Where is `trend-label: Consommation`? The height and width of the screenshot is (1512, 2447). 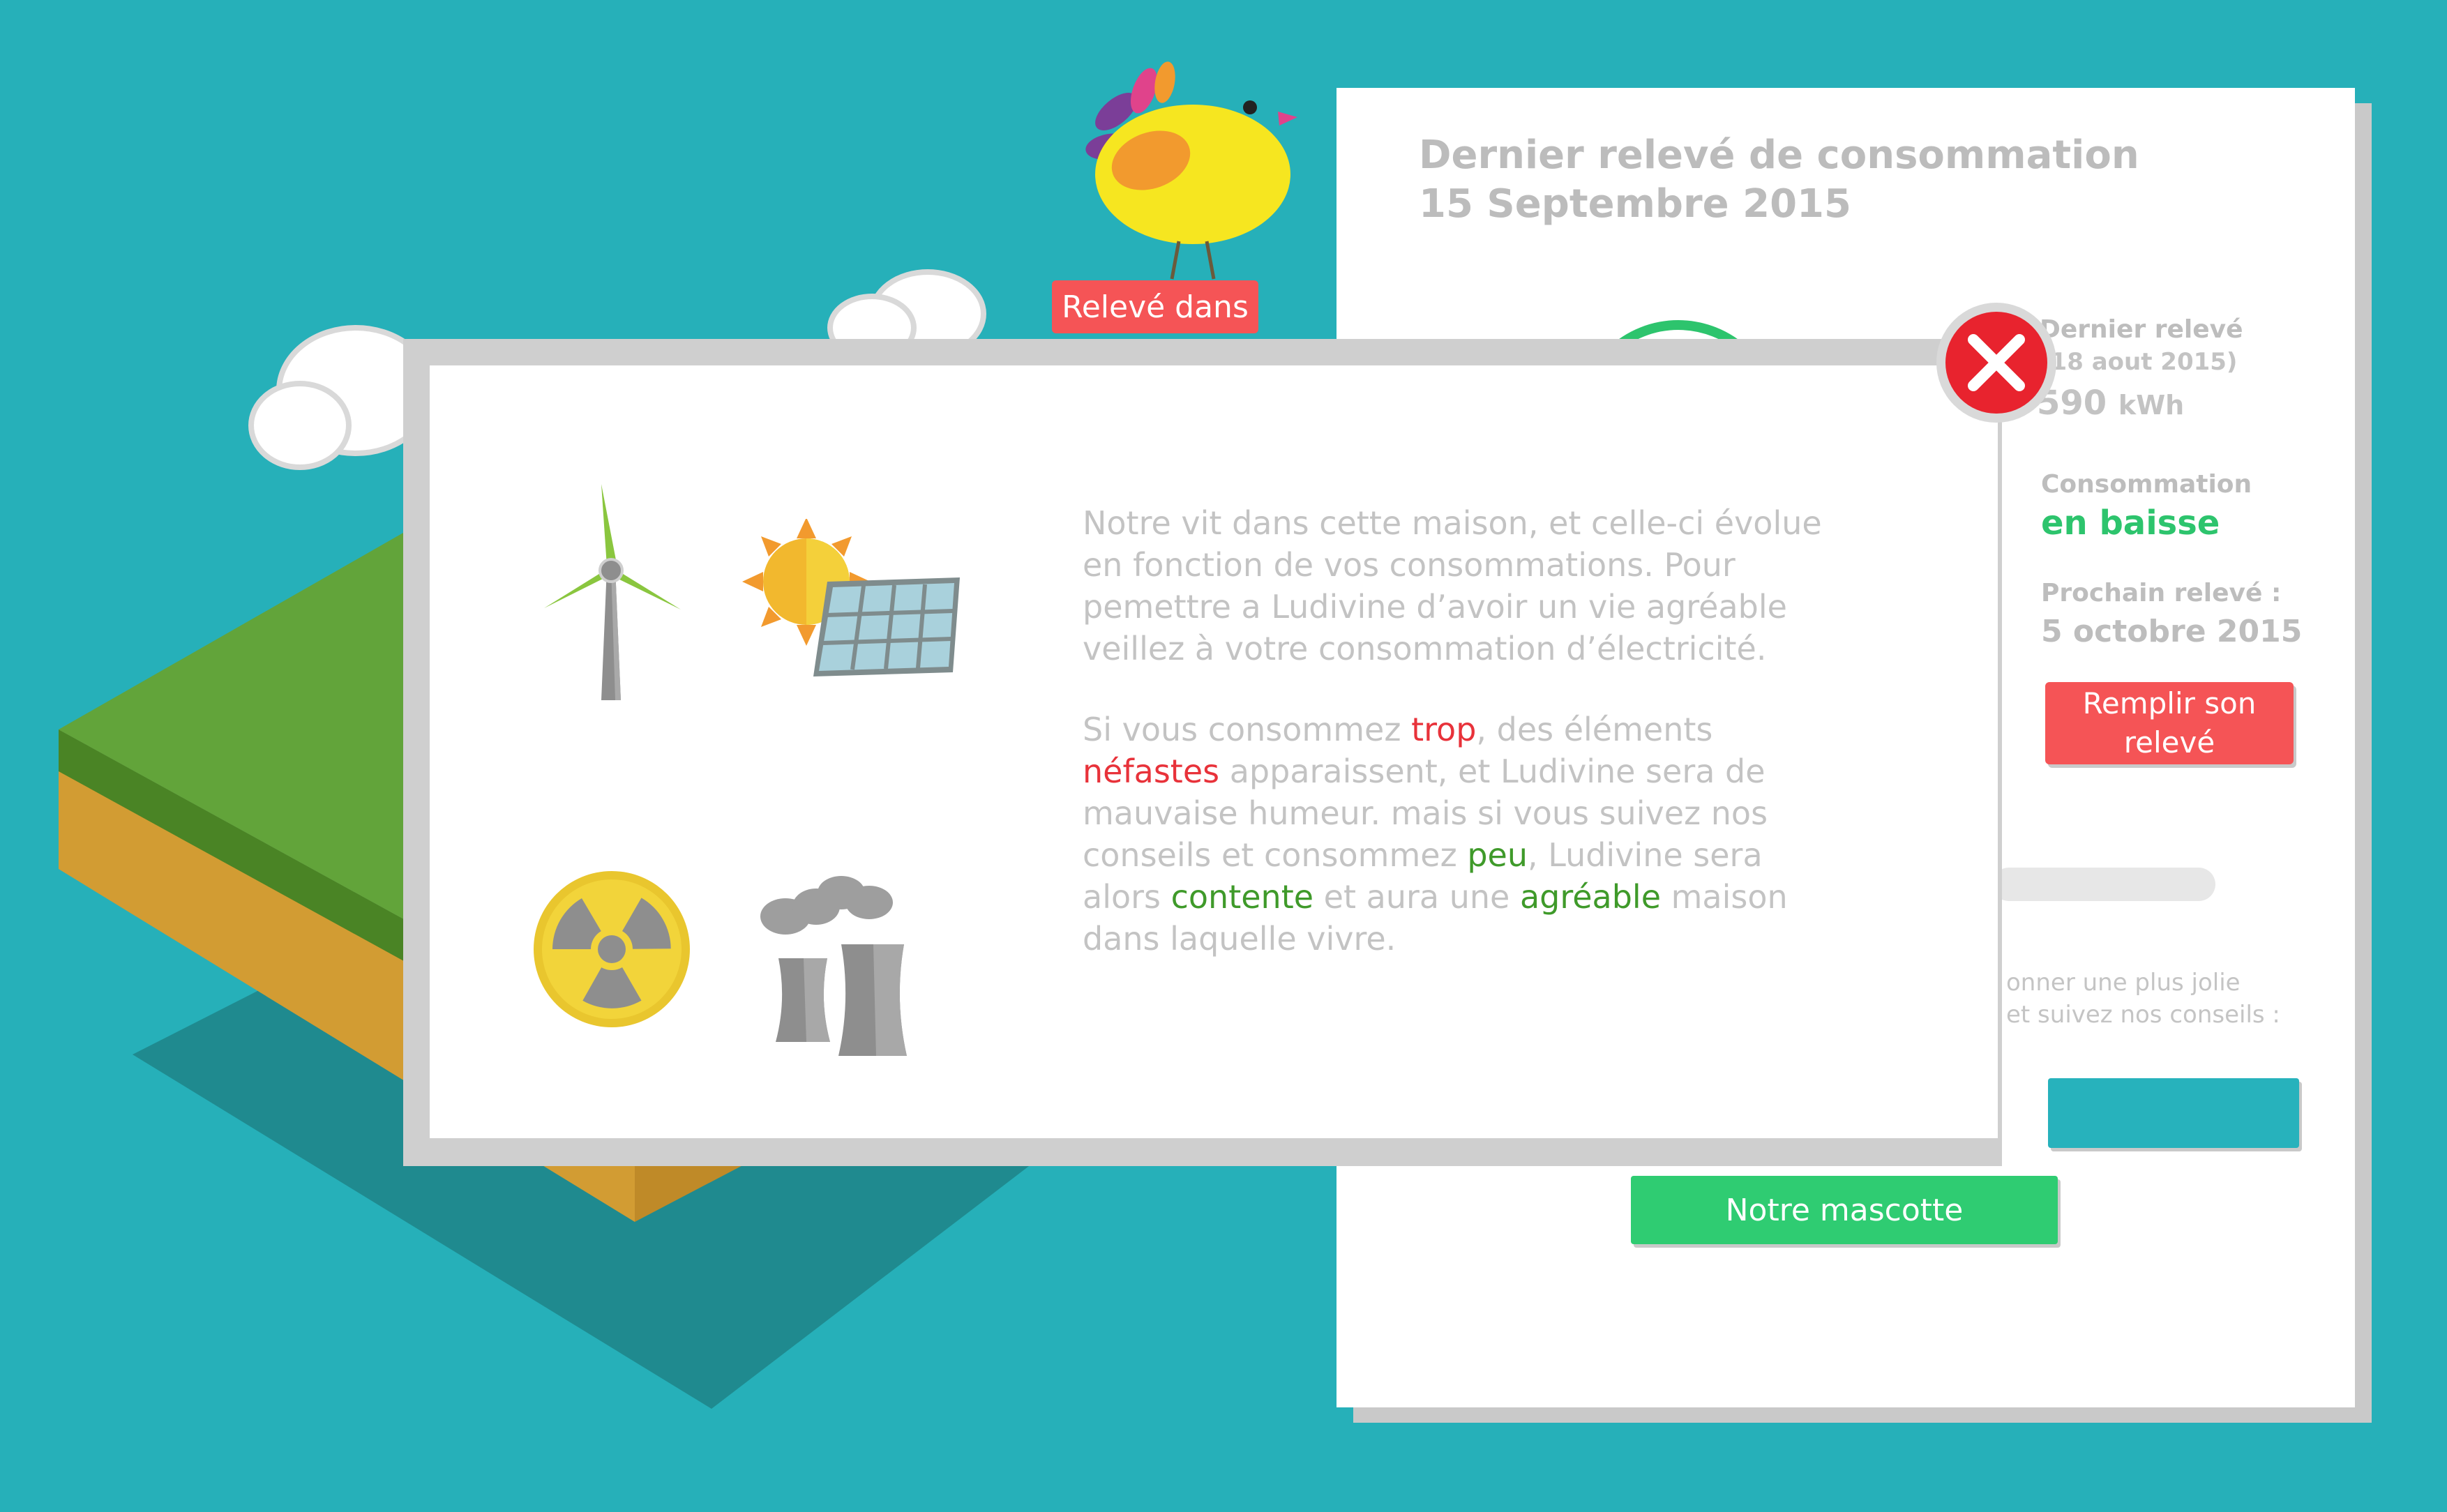
trend-label: Consommation is located at coordinates (2146, 485).